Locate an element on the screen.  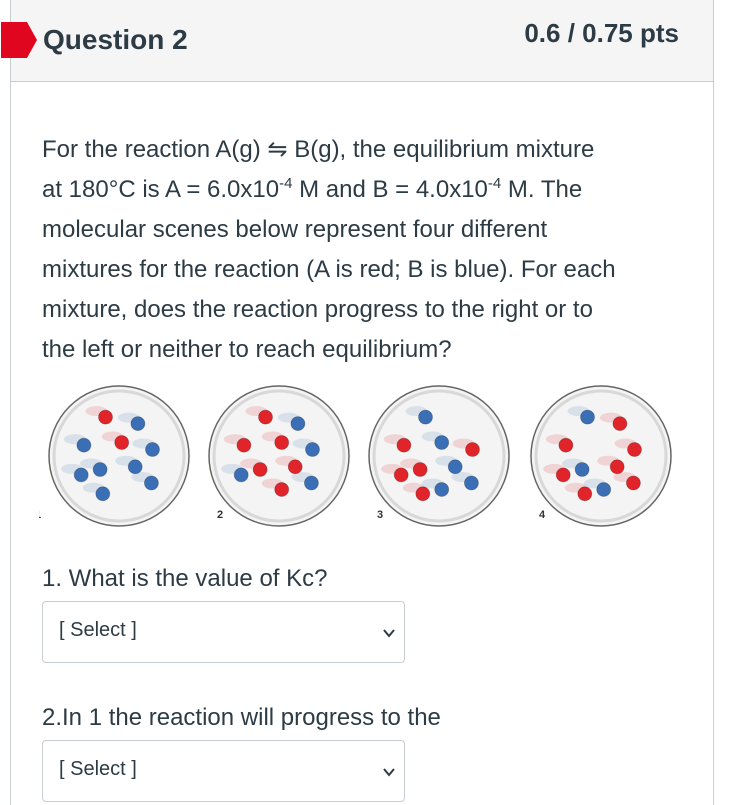
scene-label: 2 is located at coordinates (220, 515).